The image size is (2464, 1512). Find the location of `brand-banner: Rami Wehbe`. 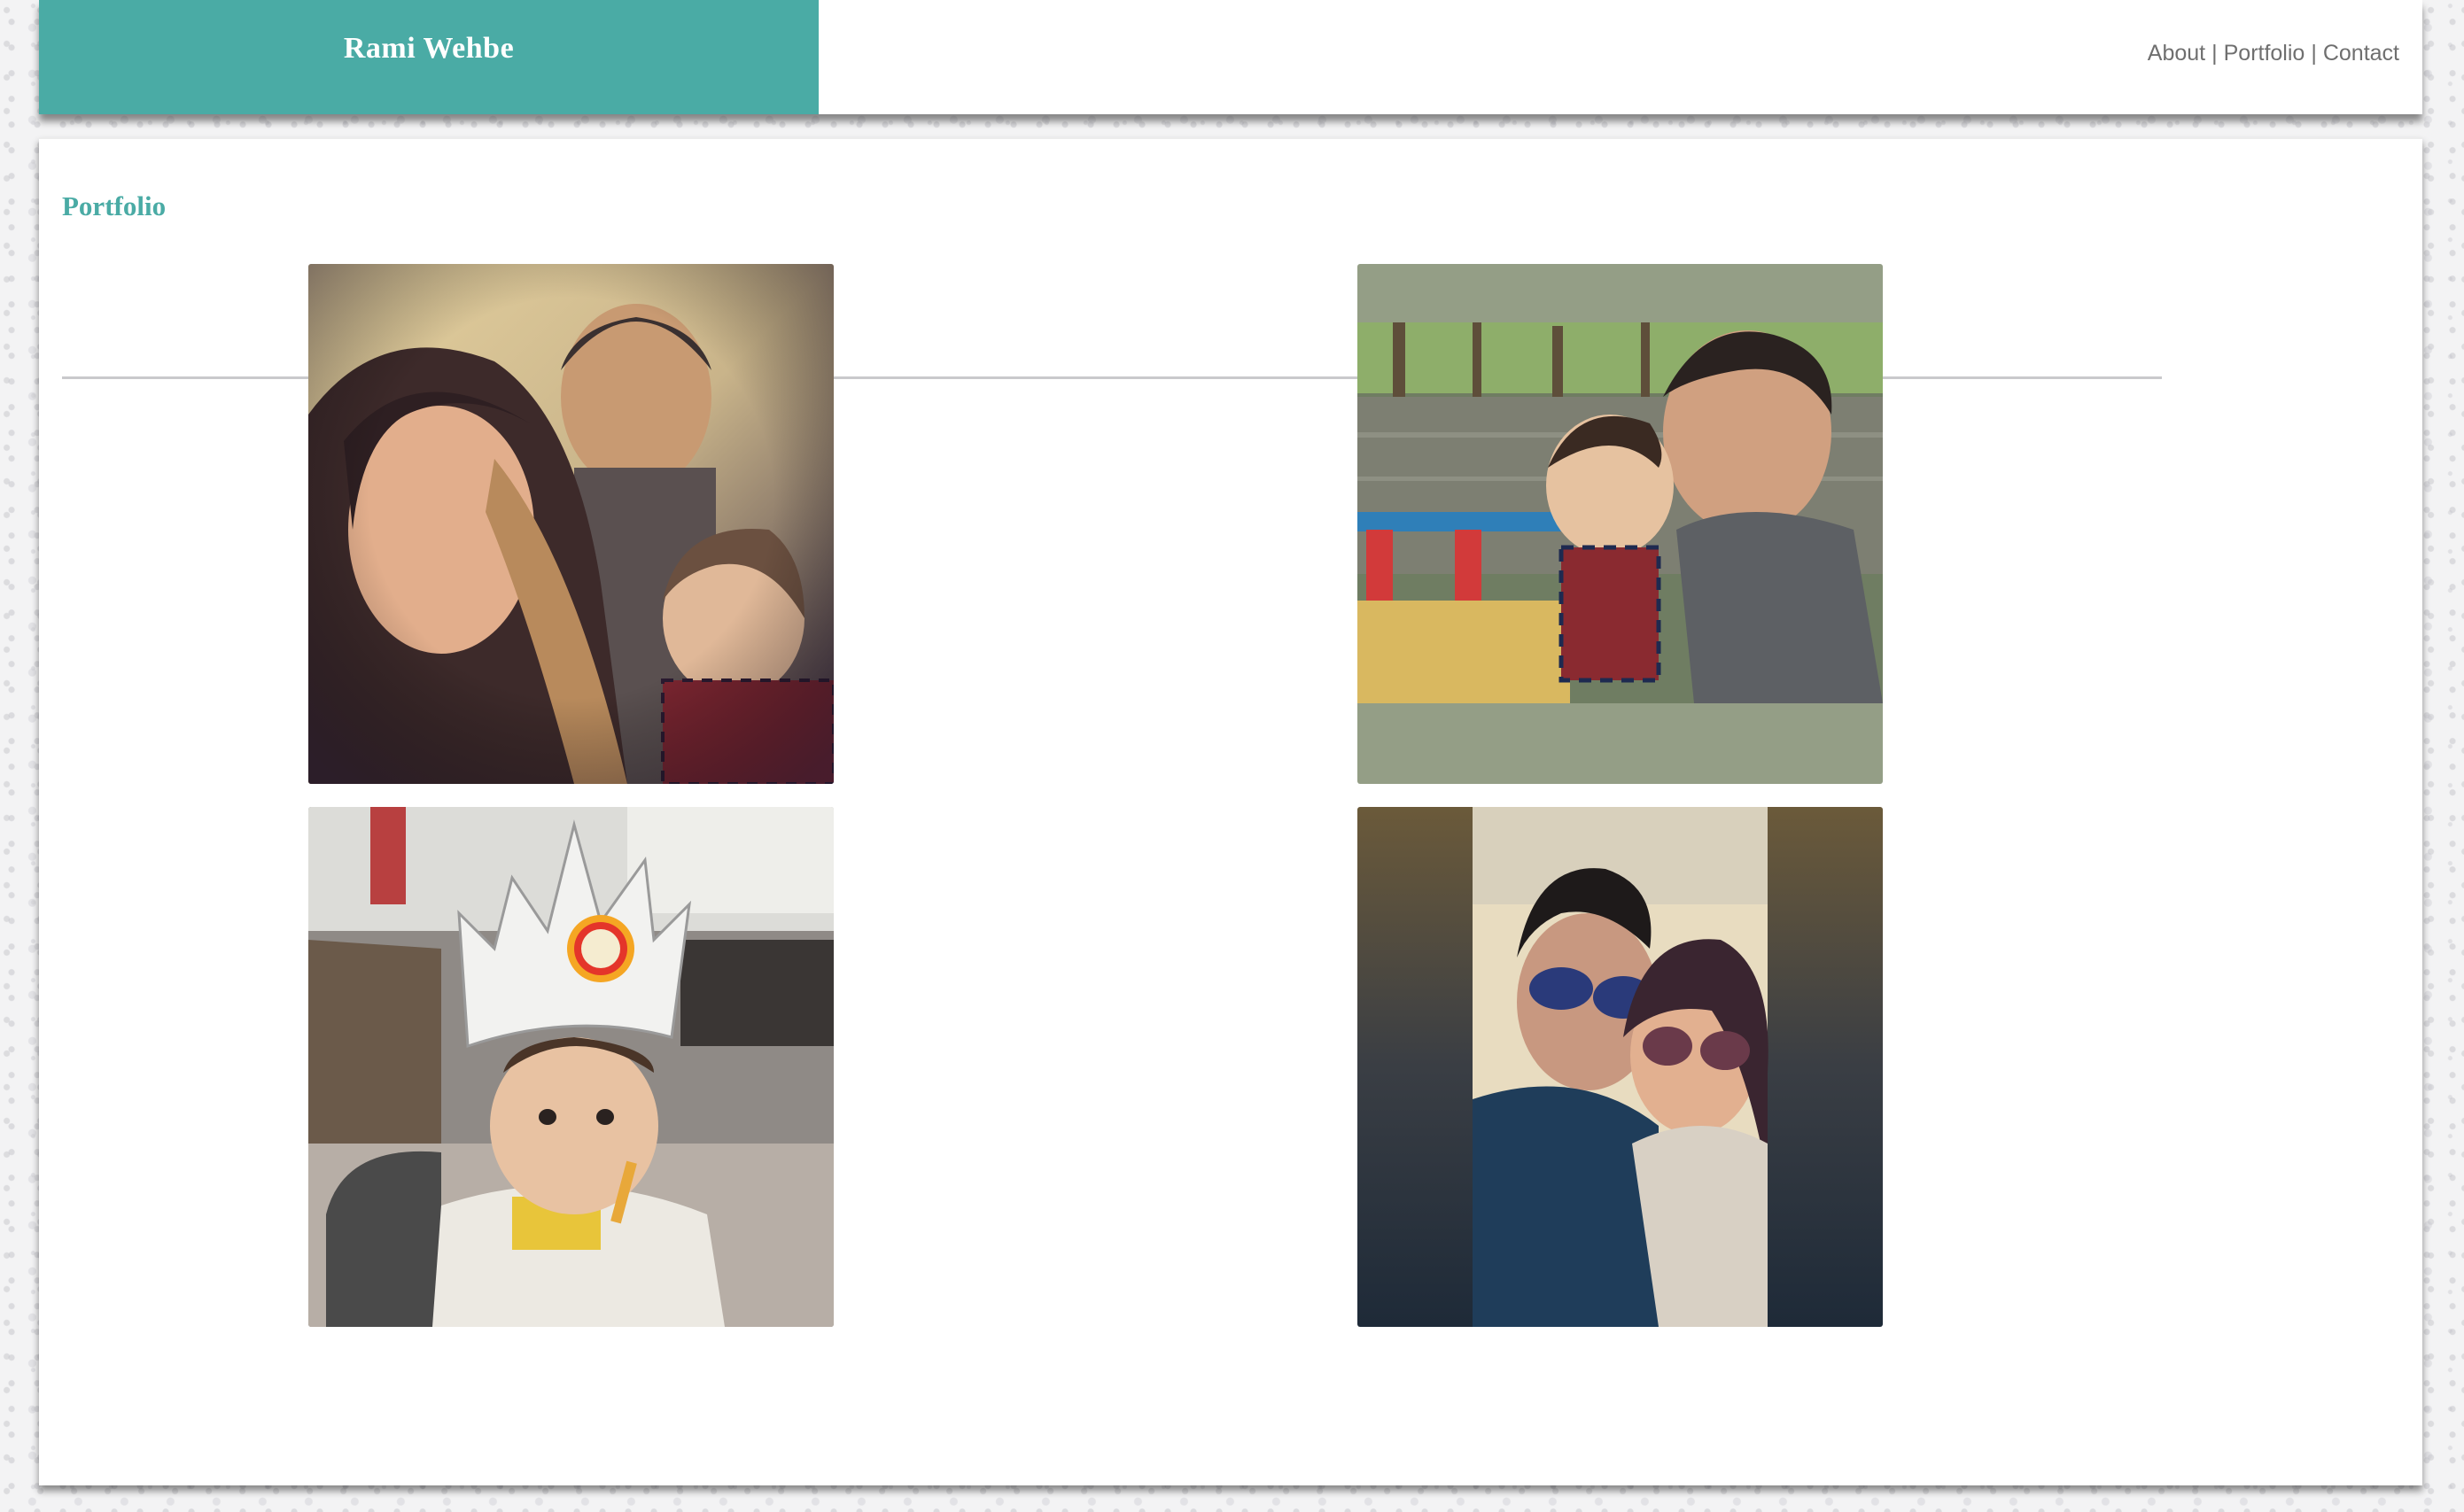

brand-banner: Rami Wehbe is located at coordinates (429, 57).